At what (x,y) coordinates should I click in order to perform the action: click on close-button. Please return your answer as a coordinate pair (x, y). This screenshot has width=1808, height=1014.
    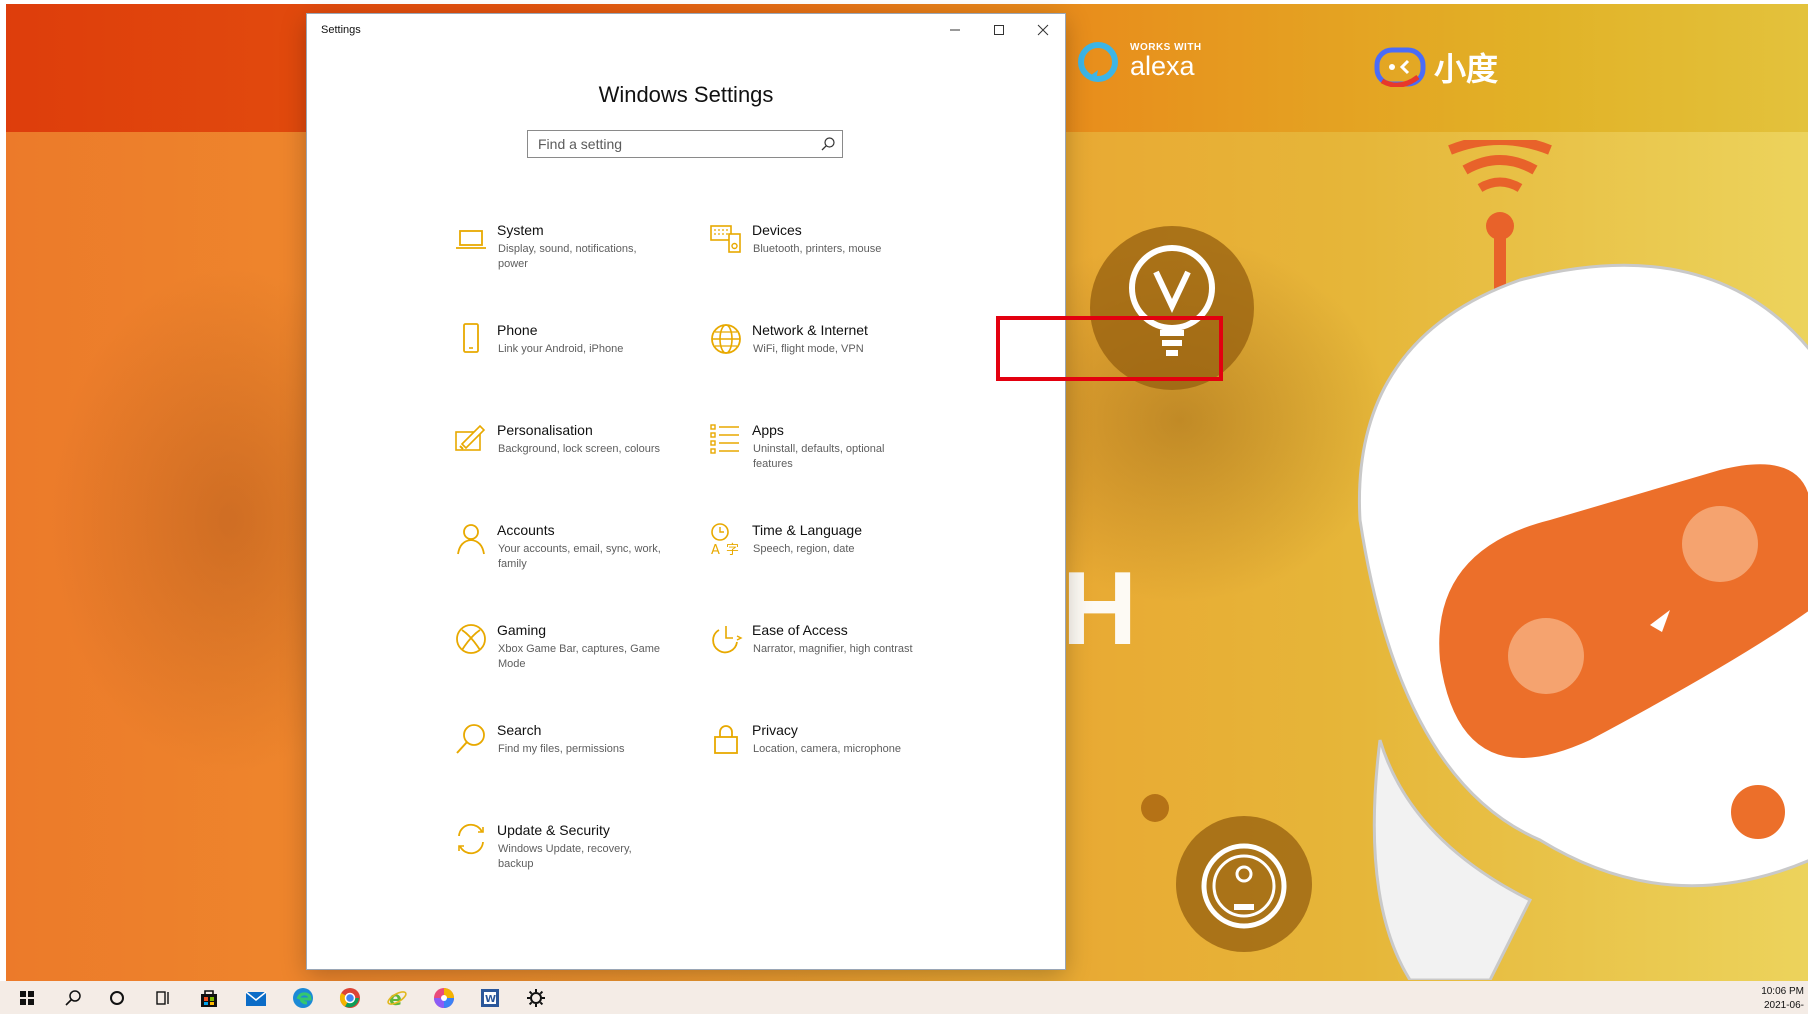
    Looking at the image, I should click on (1043, 30).